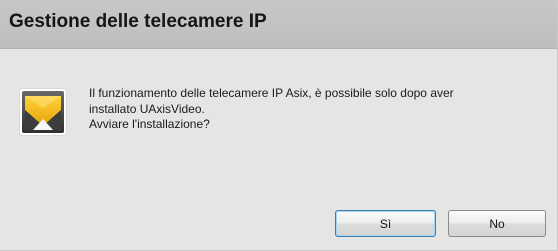 Image resolution: width=558 pixels, height=251 pixels. What do you see at coordinates (385, 223) in the screenshot?
I see `yes-button: Sì` at bounding box center [385, 223].